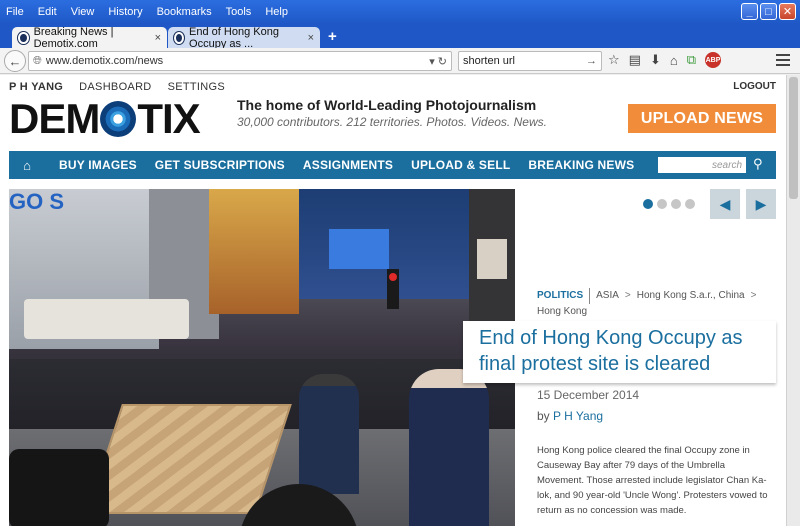  Describe the element at coordinates (578, 416) in the screenshot. I see `author-link: P H Yang` at that location.